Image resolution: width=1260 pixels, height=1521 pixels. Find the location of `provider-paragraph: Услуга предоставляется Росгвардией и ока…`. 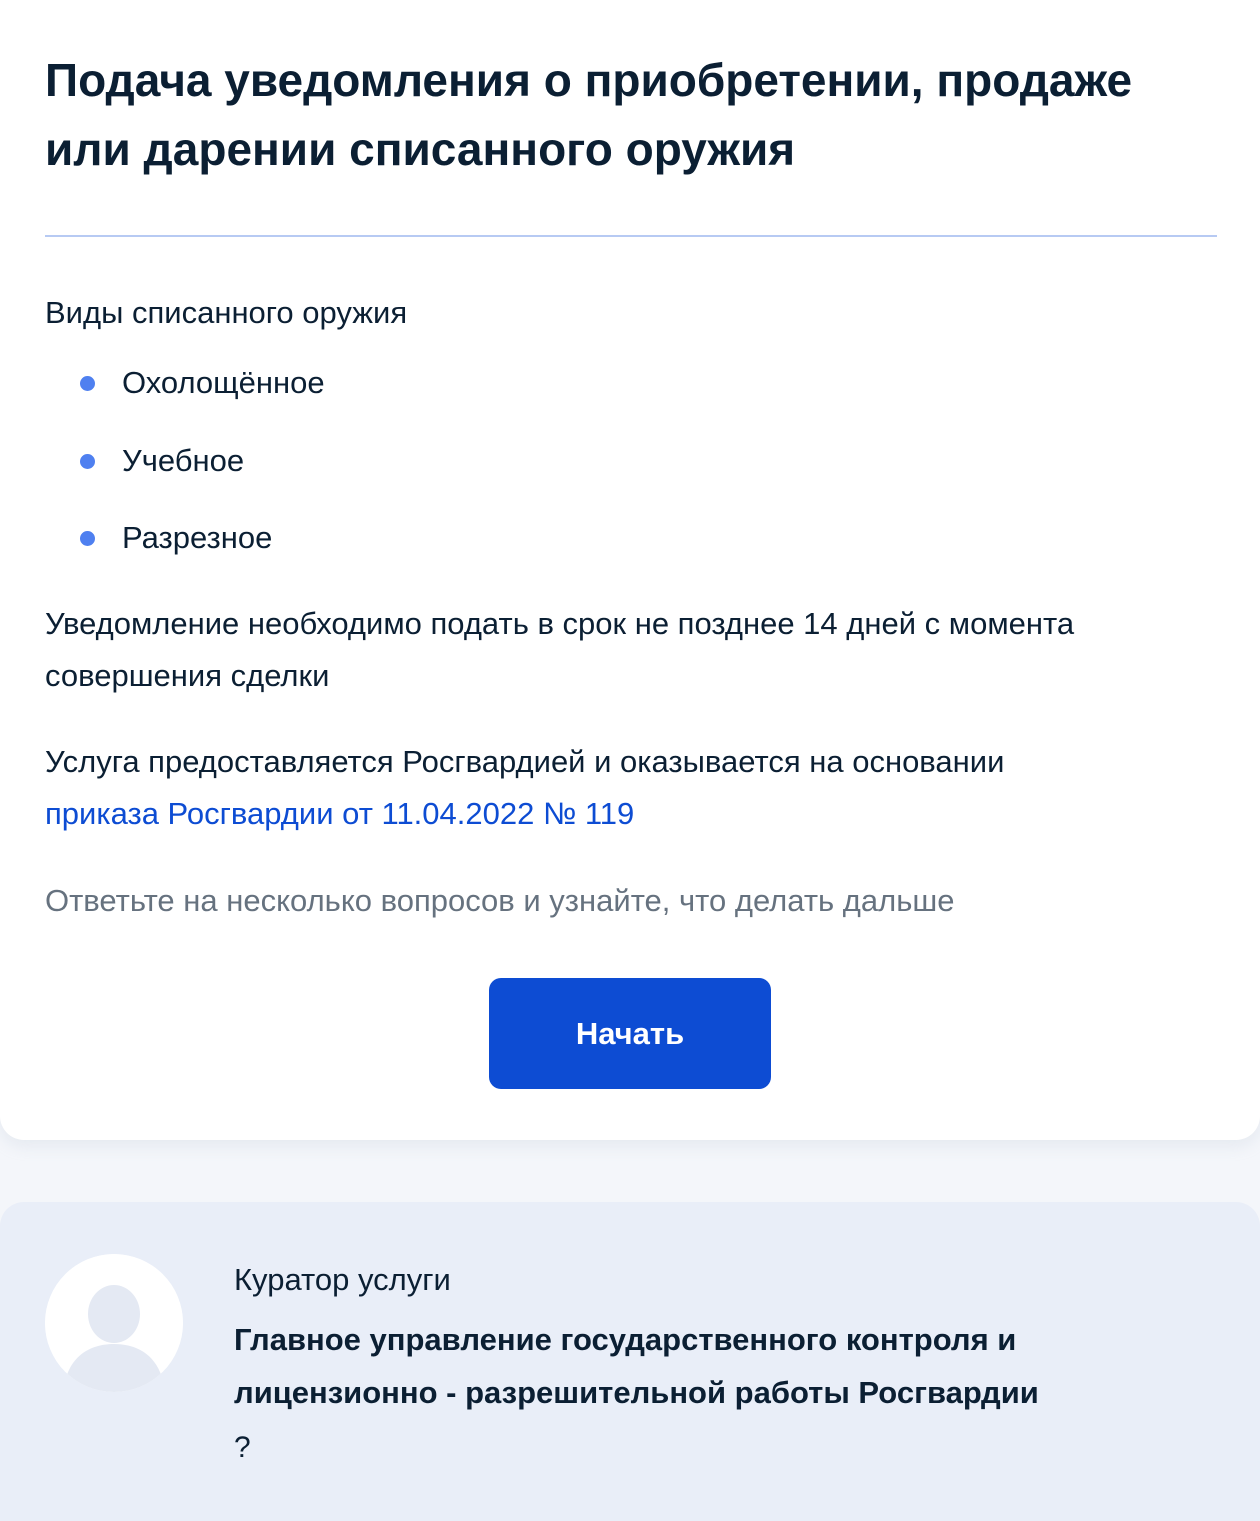

provider-paragraph: Услуга предоставляется Росгвардией и ока… is located at coordinates (632, 788).